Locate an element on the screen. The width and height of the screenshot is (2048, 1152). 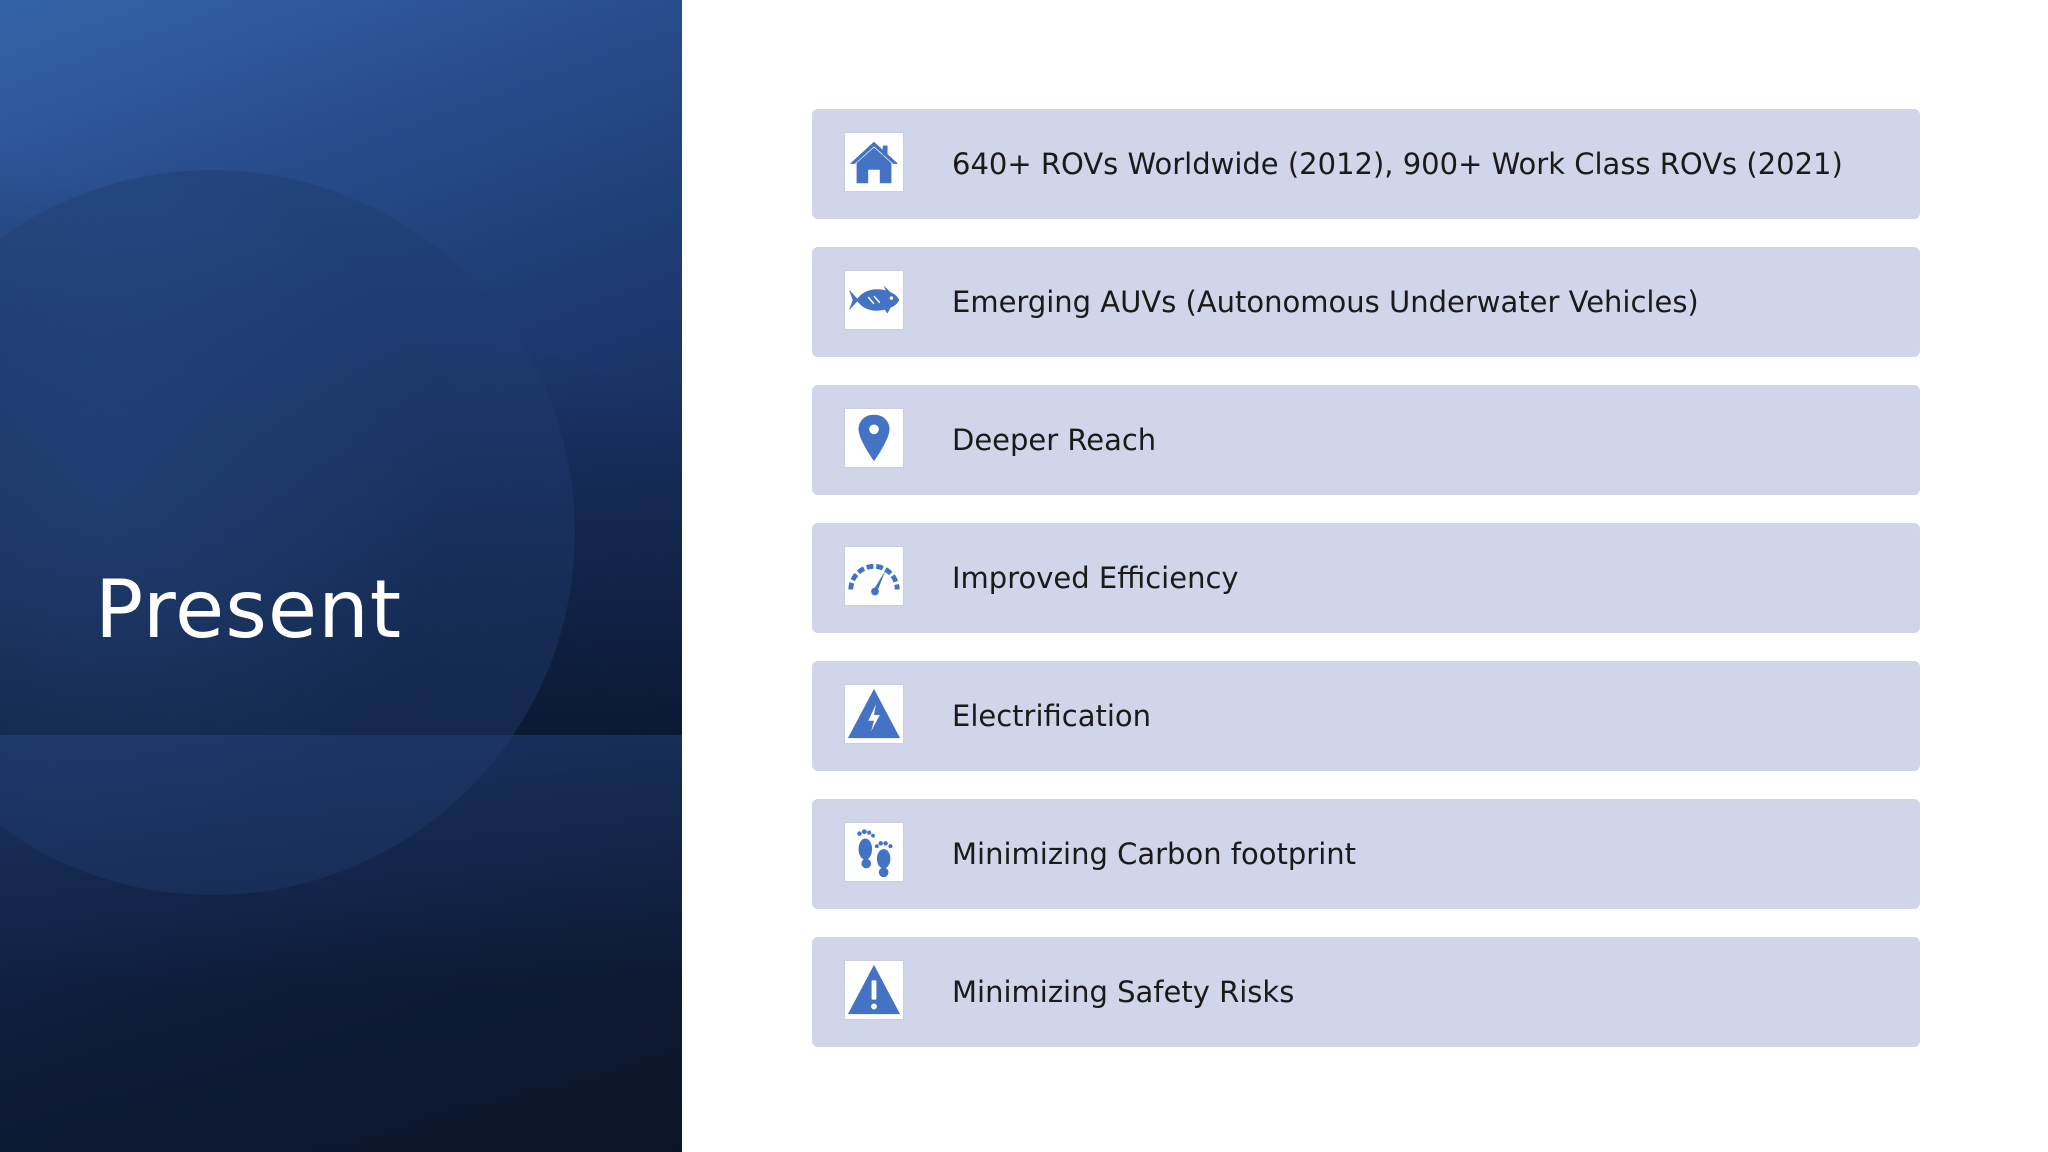
item-label: Minimizing Carbon footprint is located at coordinates (1154, 854).